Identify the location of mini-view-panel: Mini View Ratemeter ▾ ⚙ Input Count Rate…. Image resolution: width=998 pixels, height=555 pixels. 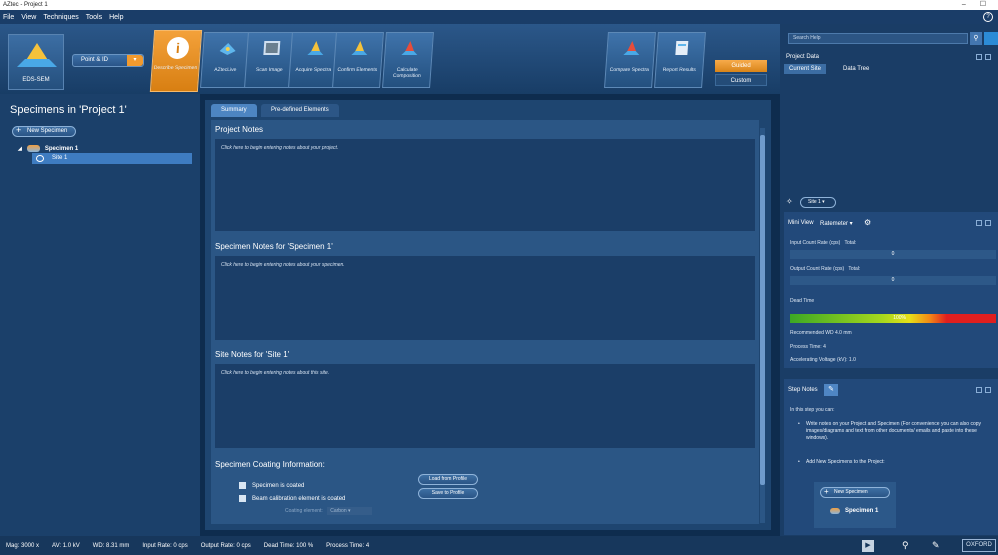
(891, 290).